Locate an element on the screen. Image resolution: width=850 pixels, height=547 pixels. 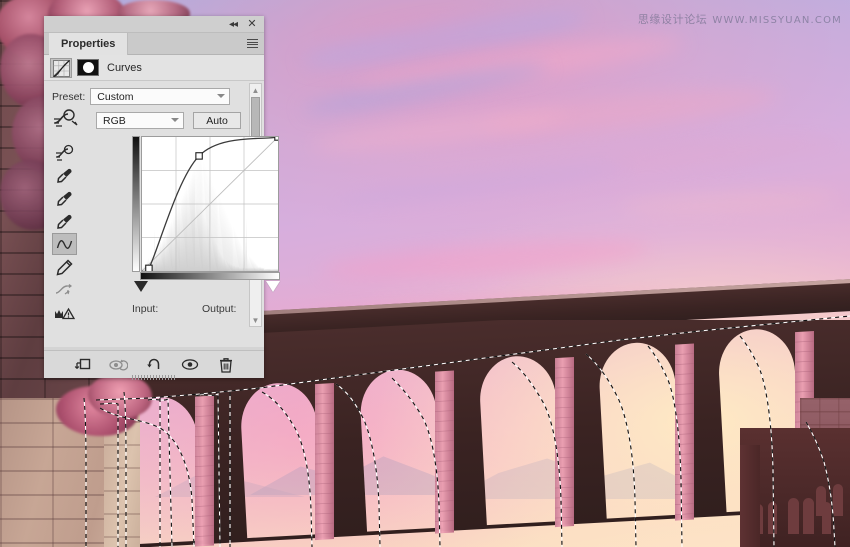
input-label: Input: is located at coordinates (145, 309).